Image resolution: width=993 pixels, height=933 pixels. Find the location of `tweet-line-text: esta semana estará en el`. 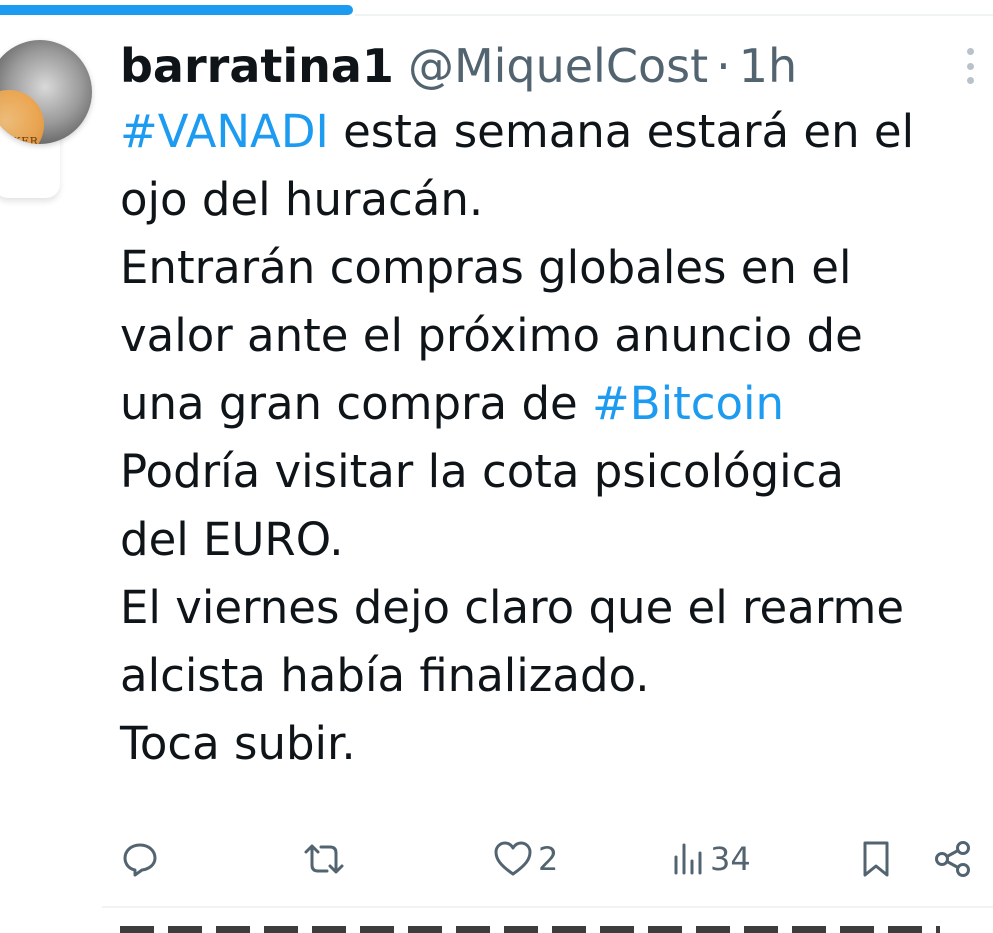

tweet-line-text: esta semana estará en el is located at coordinates (621, 131).